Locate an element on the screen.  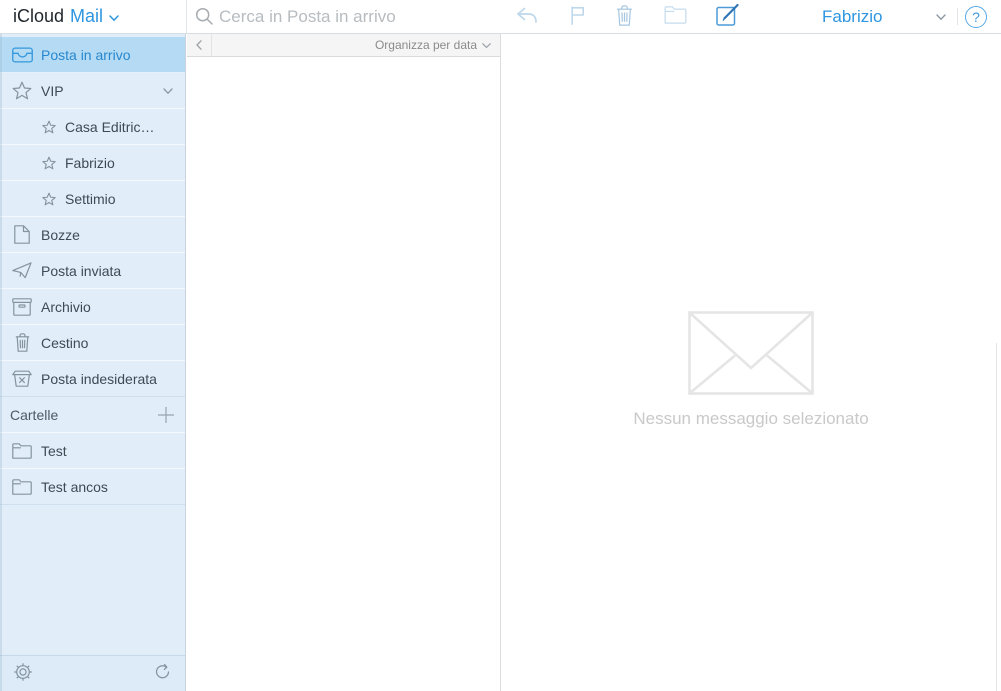
compose-button is located at coordinates (728, 16).